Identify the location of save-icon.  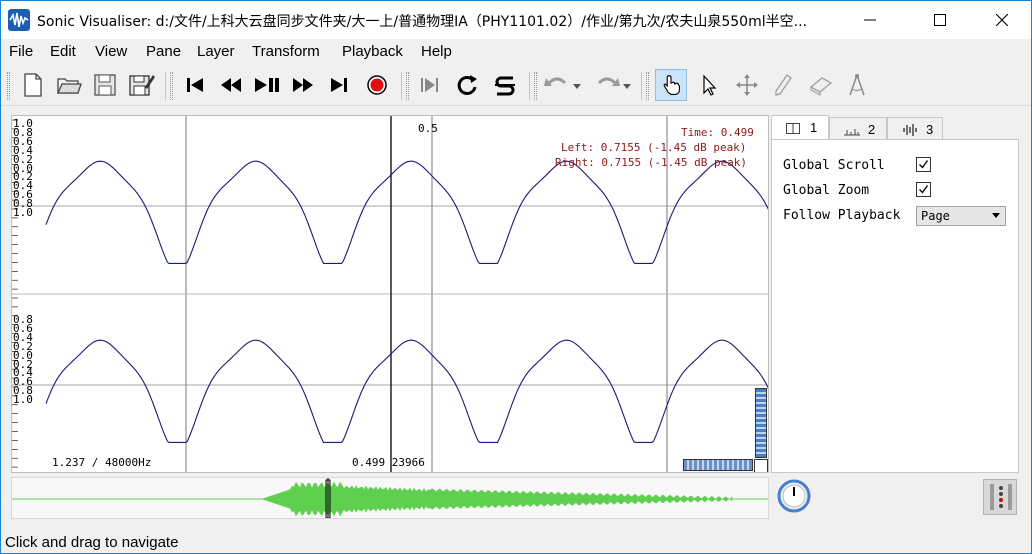
(105, 85).